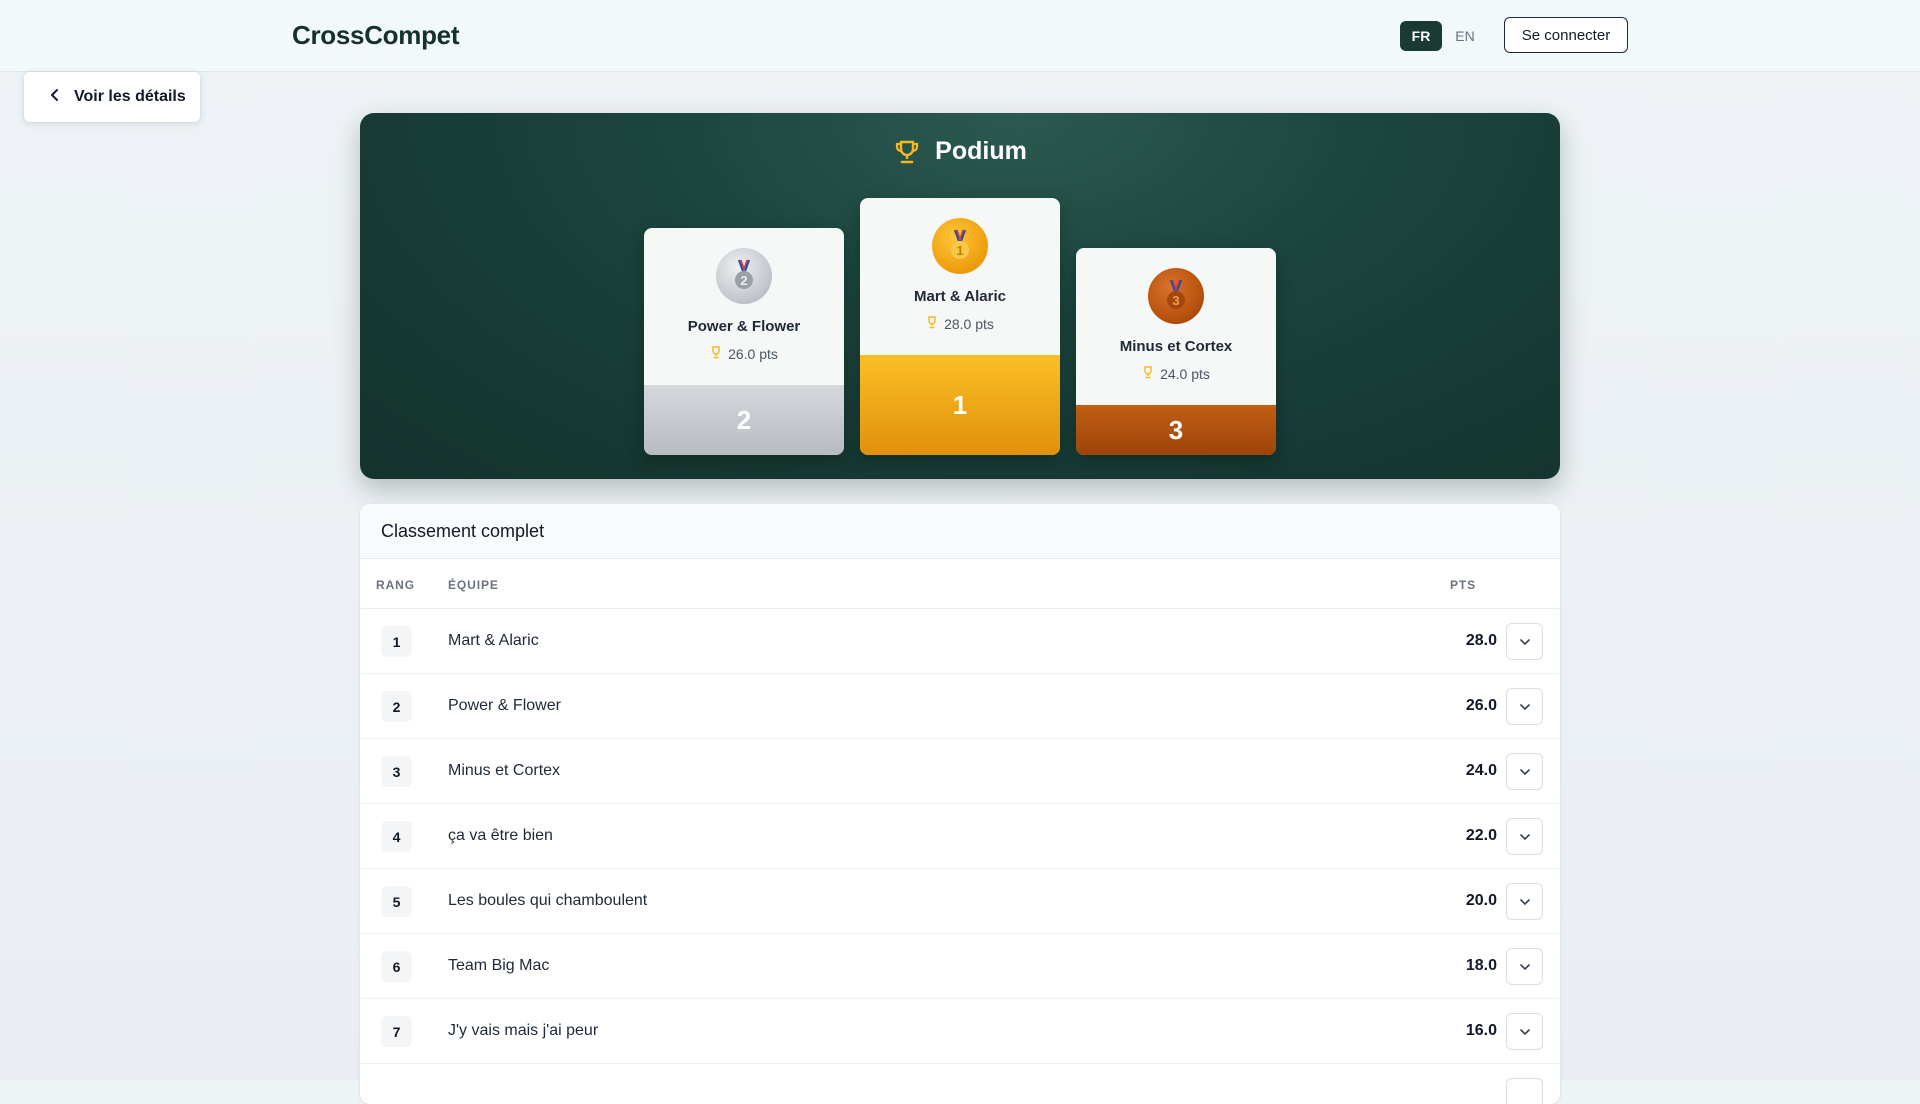 This screenshot has width=1920, height=1104. I want to click on team-name: J'y vais mais j'ai peur, so click(523, 1030).